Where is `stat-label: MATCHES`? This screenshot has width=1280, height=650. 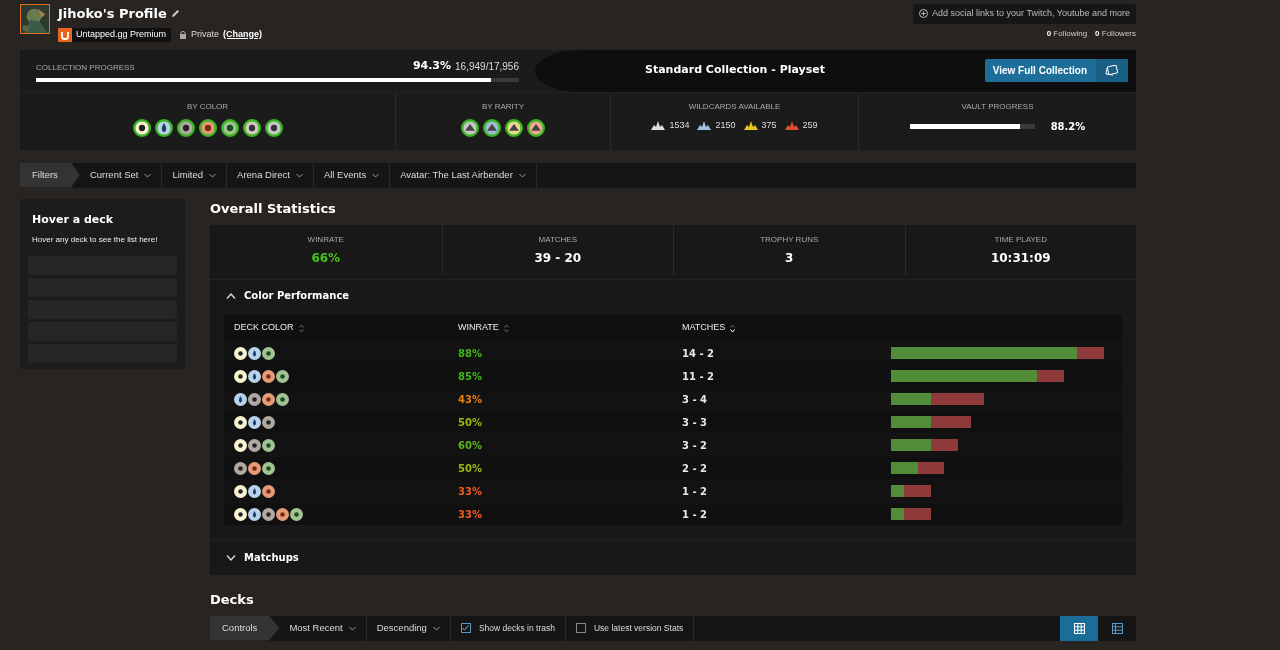
stat-label: MATCHES is located at coordinates (557, 239).